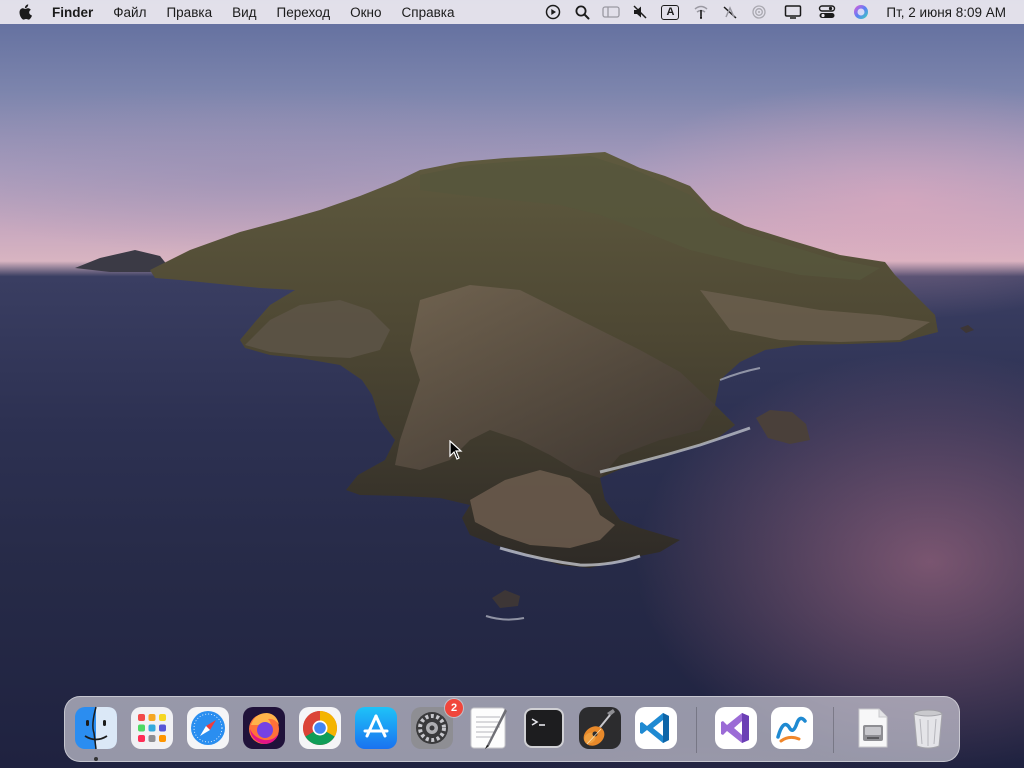 This screenshot has width=1024, height=768. I want to click on search-icon, so click(582, 12).